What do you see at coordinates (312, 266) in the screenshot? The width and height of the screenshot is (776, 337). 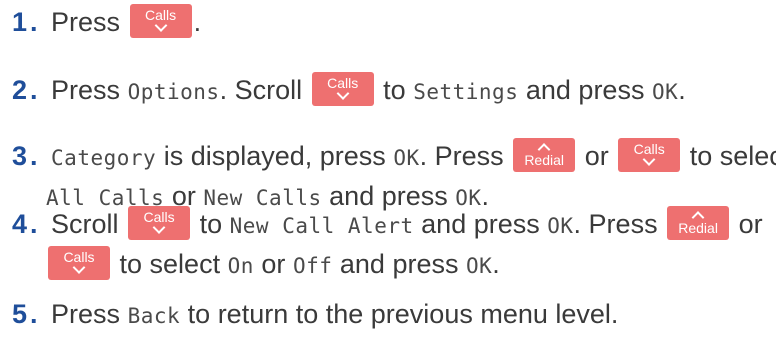 I see `display-text-off: Off` at bounding box center [312, 266].